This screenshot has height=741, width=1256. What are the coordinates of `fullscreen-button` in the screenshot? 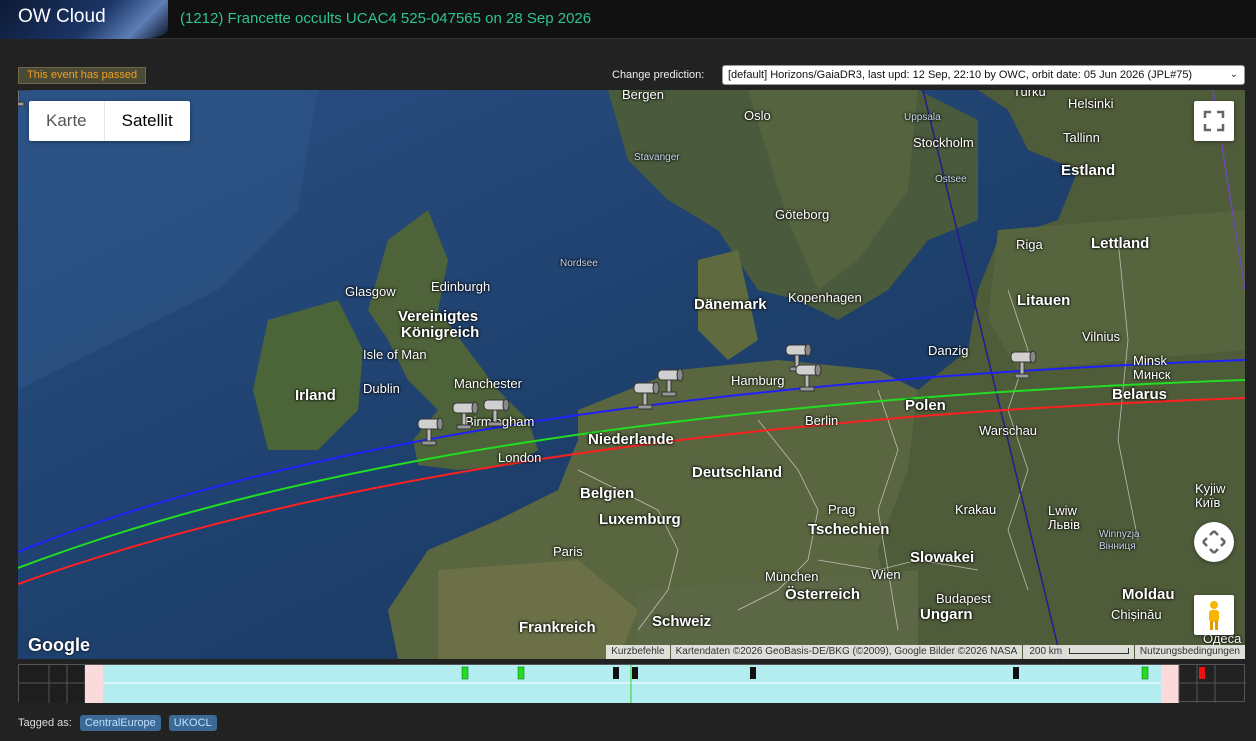 It's located at (1214, 121).